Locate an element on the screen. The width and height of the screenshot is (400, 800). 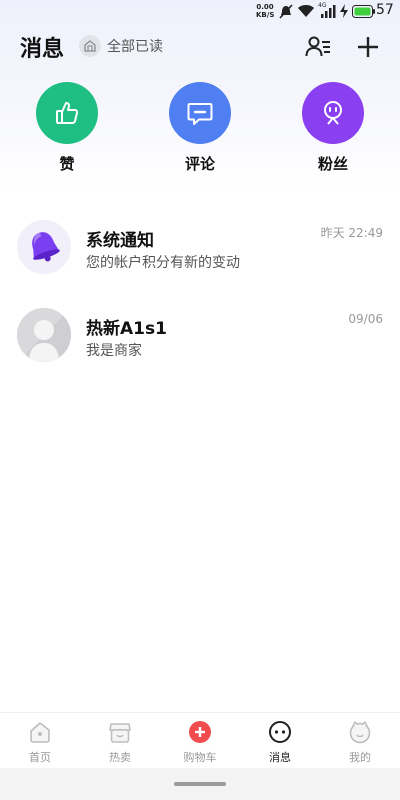
entry-comments: 评论 is located at coordinates (200, 128).